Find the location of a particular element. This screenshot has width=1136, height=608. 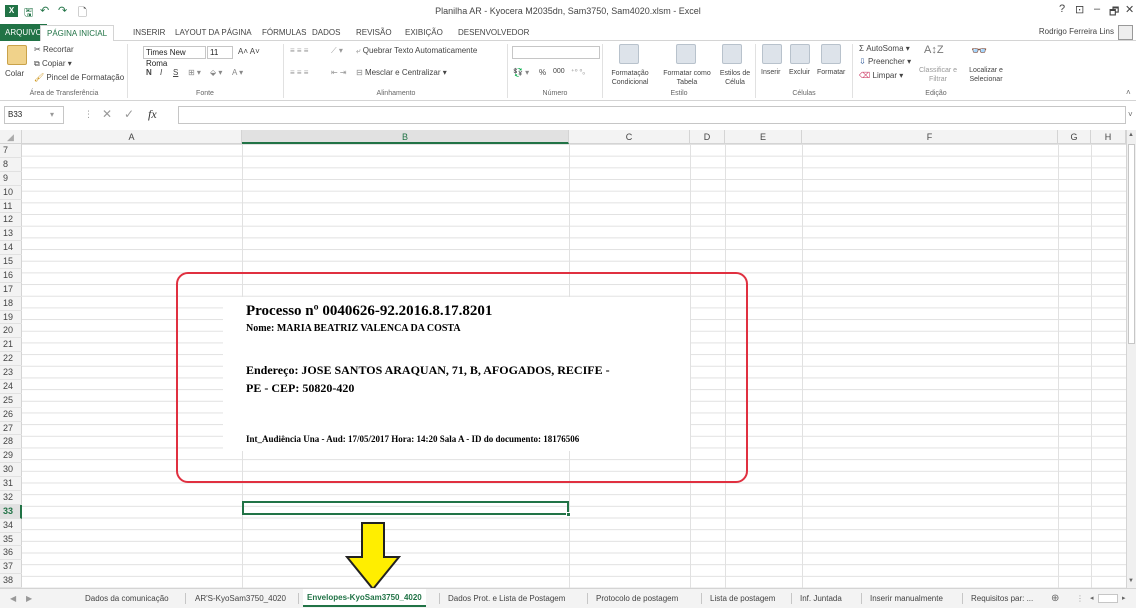

vertical-align-icons: ≡ ≡ ≡ is located at coordinates (299, 50).